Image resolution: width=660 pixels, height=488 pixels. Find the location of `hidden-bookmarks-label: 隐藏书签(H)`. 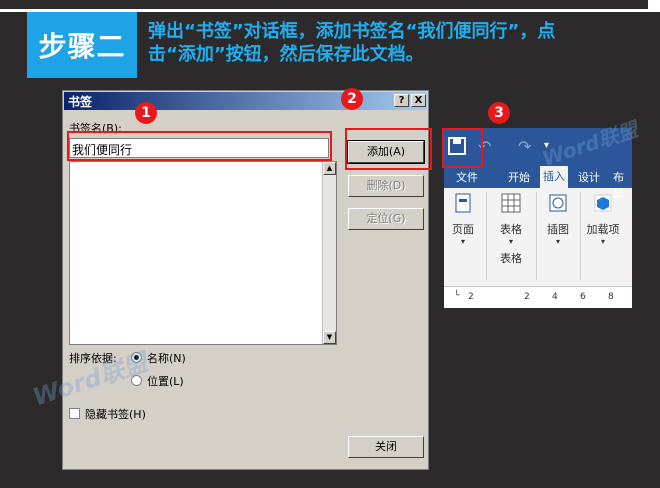

hidden-bookmarks-label: 隐藏书签(H) is located at coordinates (115, 414).